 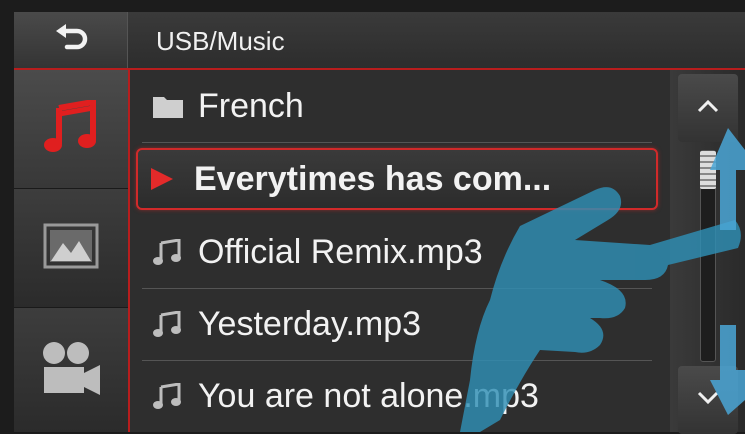 What do you see at coordinates (340, 251) in the screenshot?
I see `list-item-label: Official Remix.mp3` at bounding box center [340, 251].